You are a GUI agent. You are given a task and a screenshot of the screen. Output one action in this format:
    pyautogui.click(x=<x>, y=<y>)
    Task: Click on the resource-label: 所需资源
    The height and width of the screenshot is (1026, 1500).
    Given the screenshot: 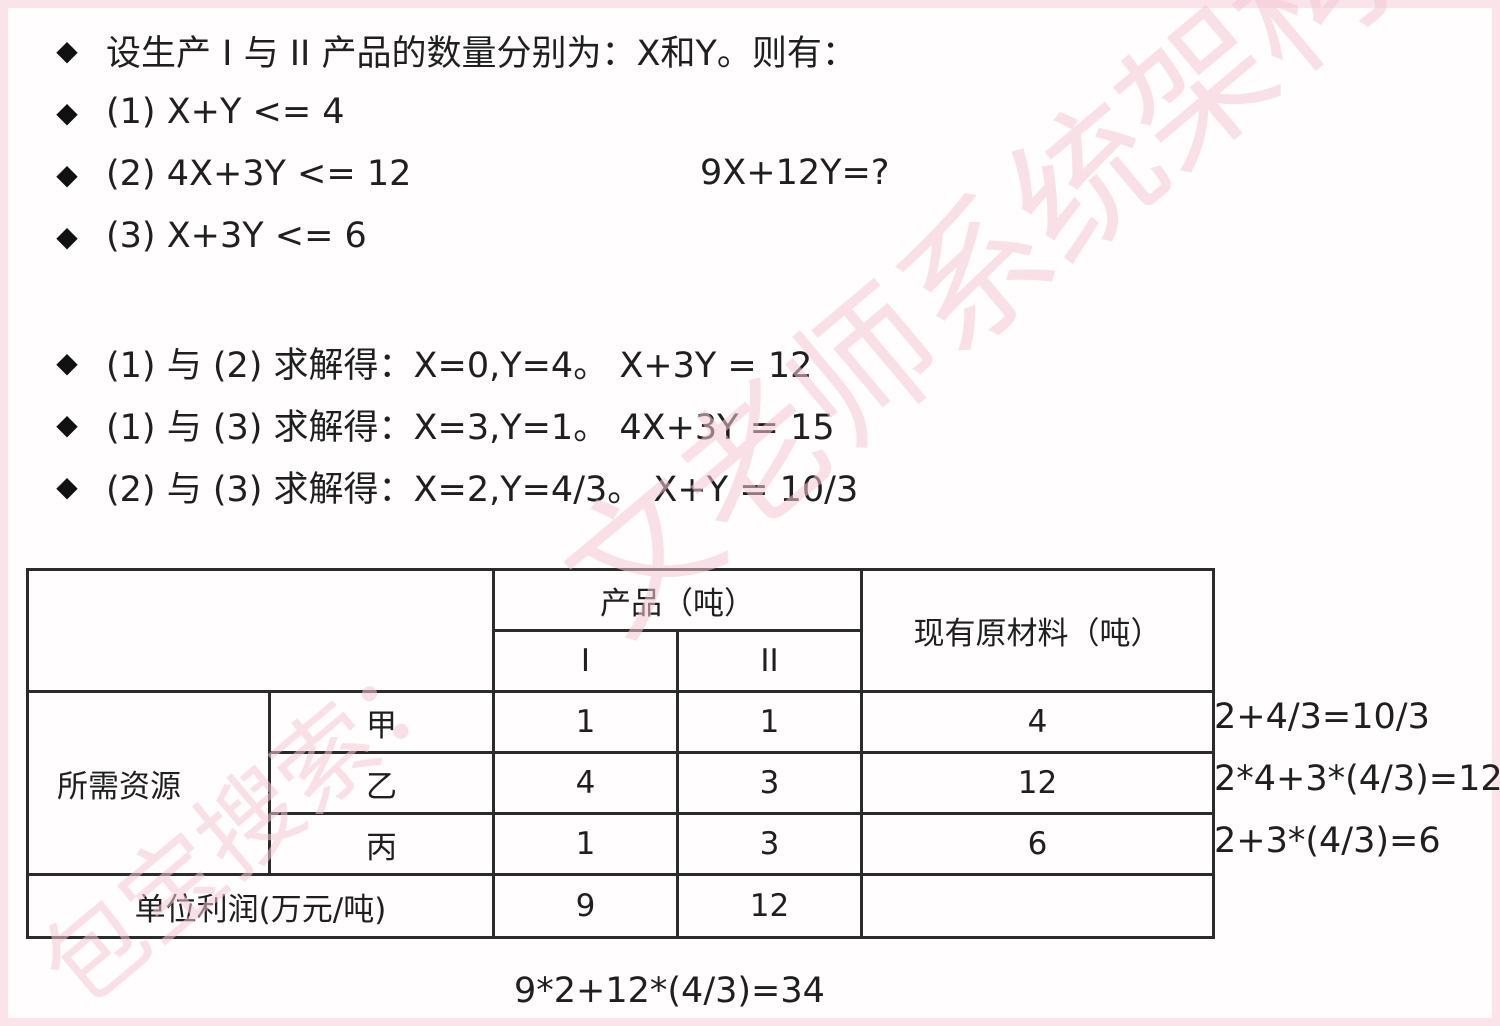 What is the action you would take?
    pyautogui.click(x=148, y=783)
    